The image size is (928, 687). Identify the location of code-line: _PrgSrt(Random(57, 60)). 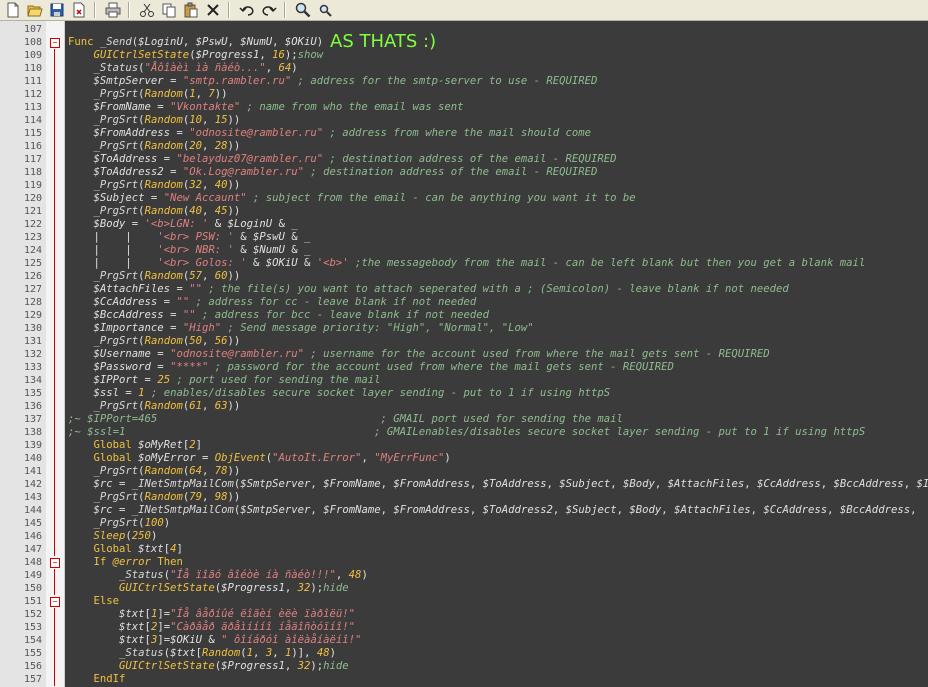
(154, 276).